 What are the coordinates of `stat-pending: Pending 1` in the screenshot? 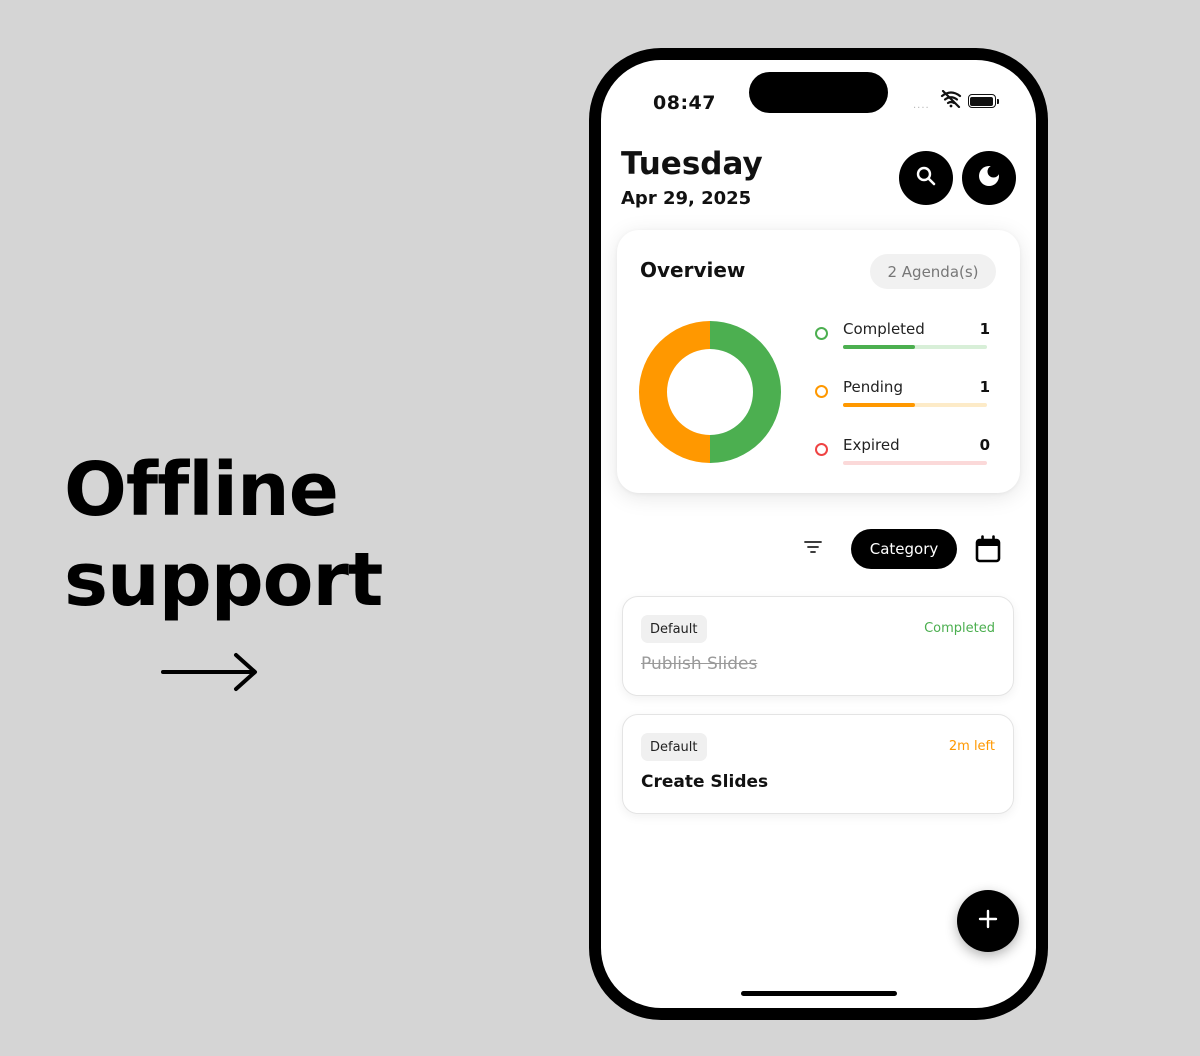 It's located at (902, 393).